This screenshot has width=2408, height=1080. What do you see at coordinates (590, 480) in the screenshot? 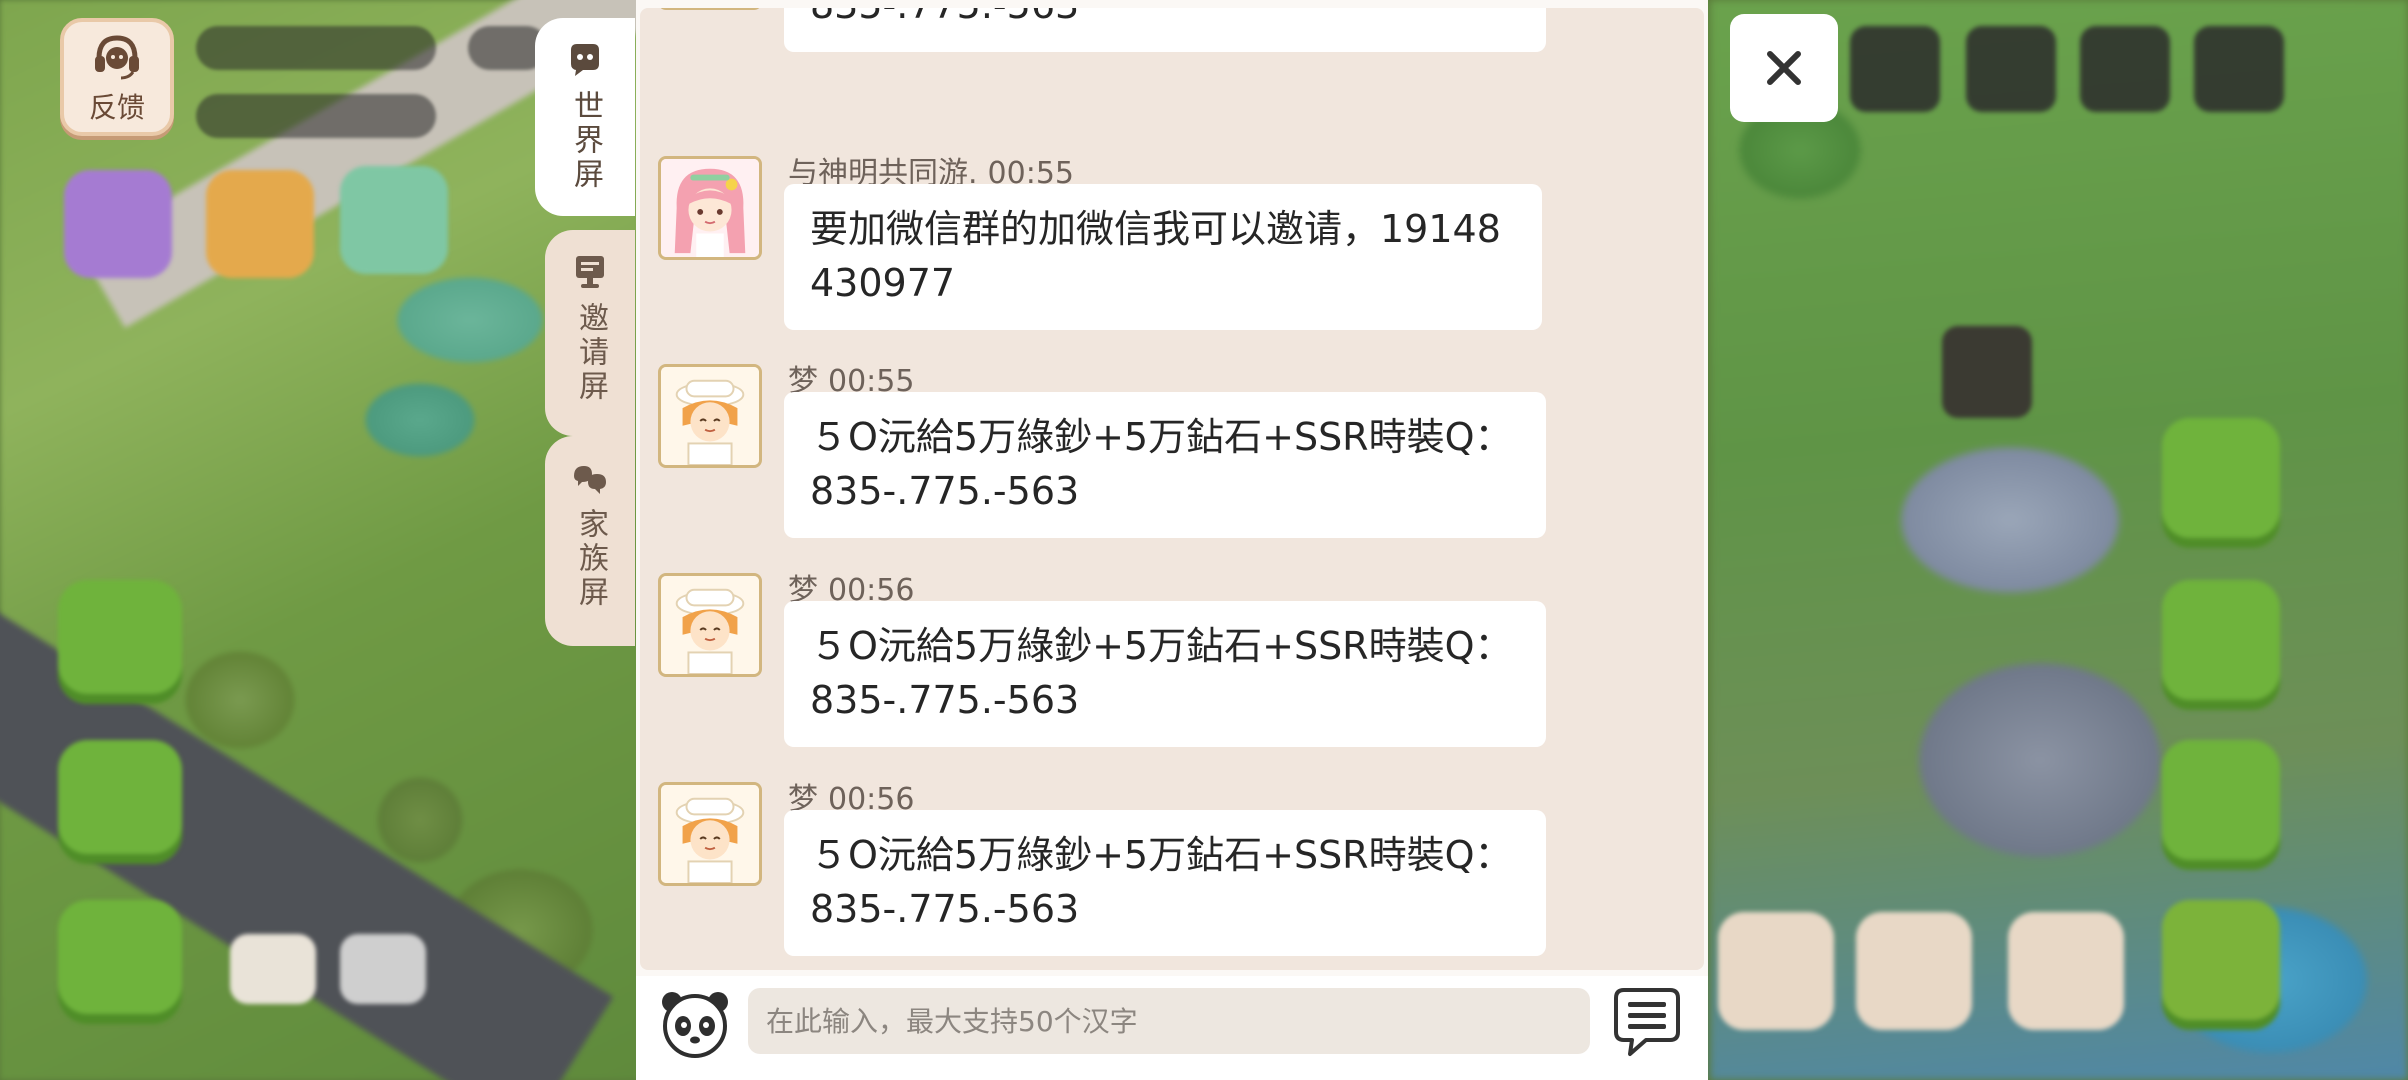
I see `family-icon` at bounding box center [590, 480].